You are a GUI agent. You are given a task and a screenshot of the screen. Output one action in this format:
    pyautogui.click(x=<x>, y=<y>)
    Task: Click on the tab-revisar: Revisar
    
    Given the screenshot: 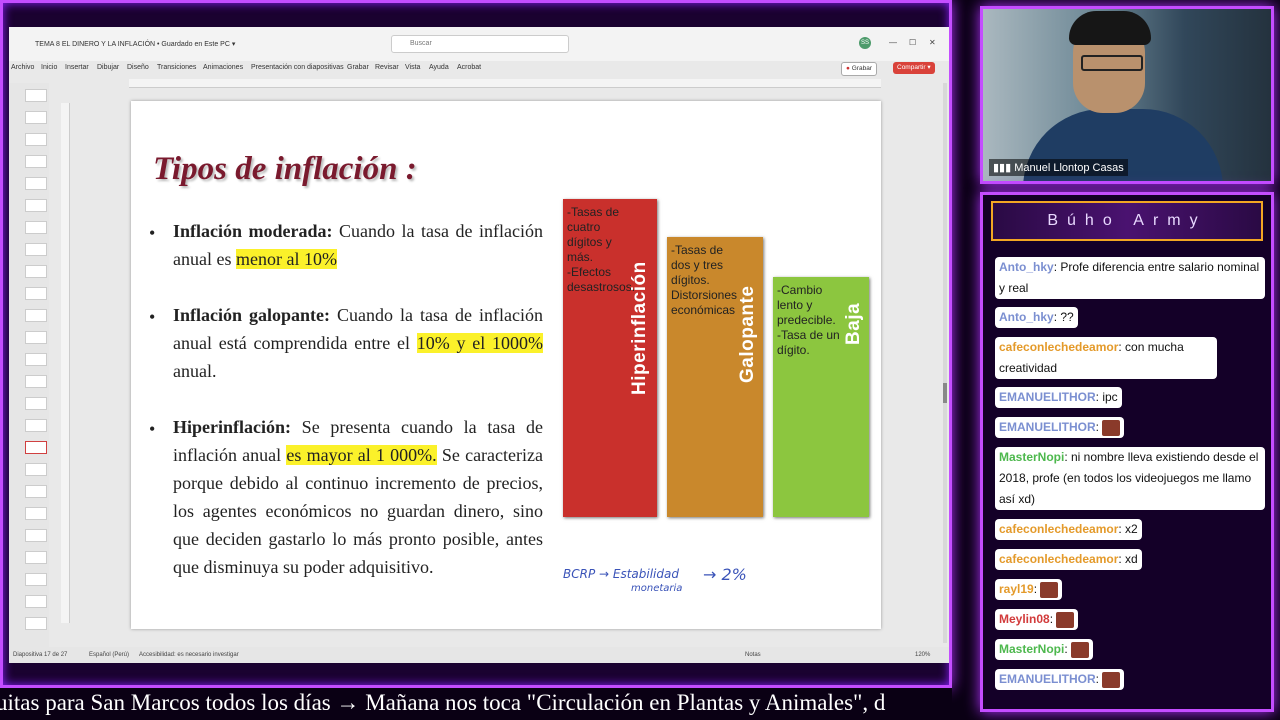 What is the action you would take?
    pyautogui.click(x=387, y=67)
    